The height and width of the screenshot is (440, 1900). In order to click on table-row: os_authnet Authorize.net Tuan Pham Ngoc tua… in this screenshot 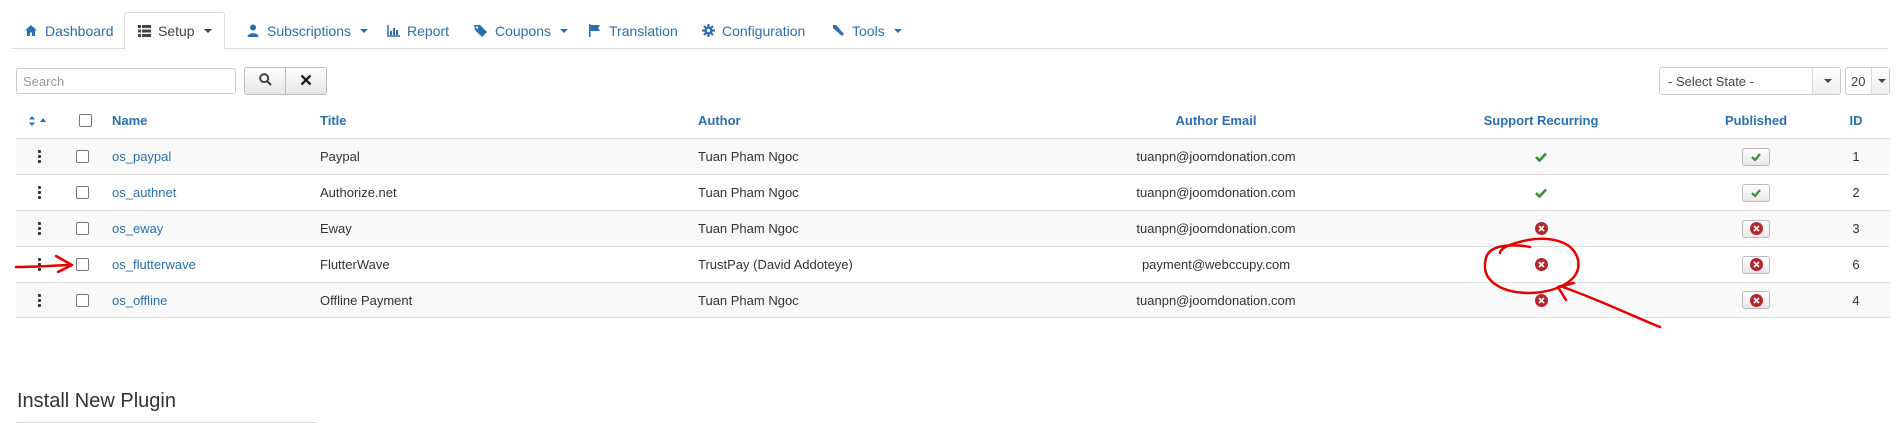, I will do `click(953, 192)`.